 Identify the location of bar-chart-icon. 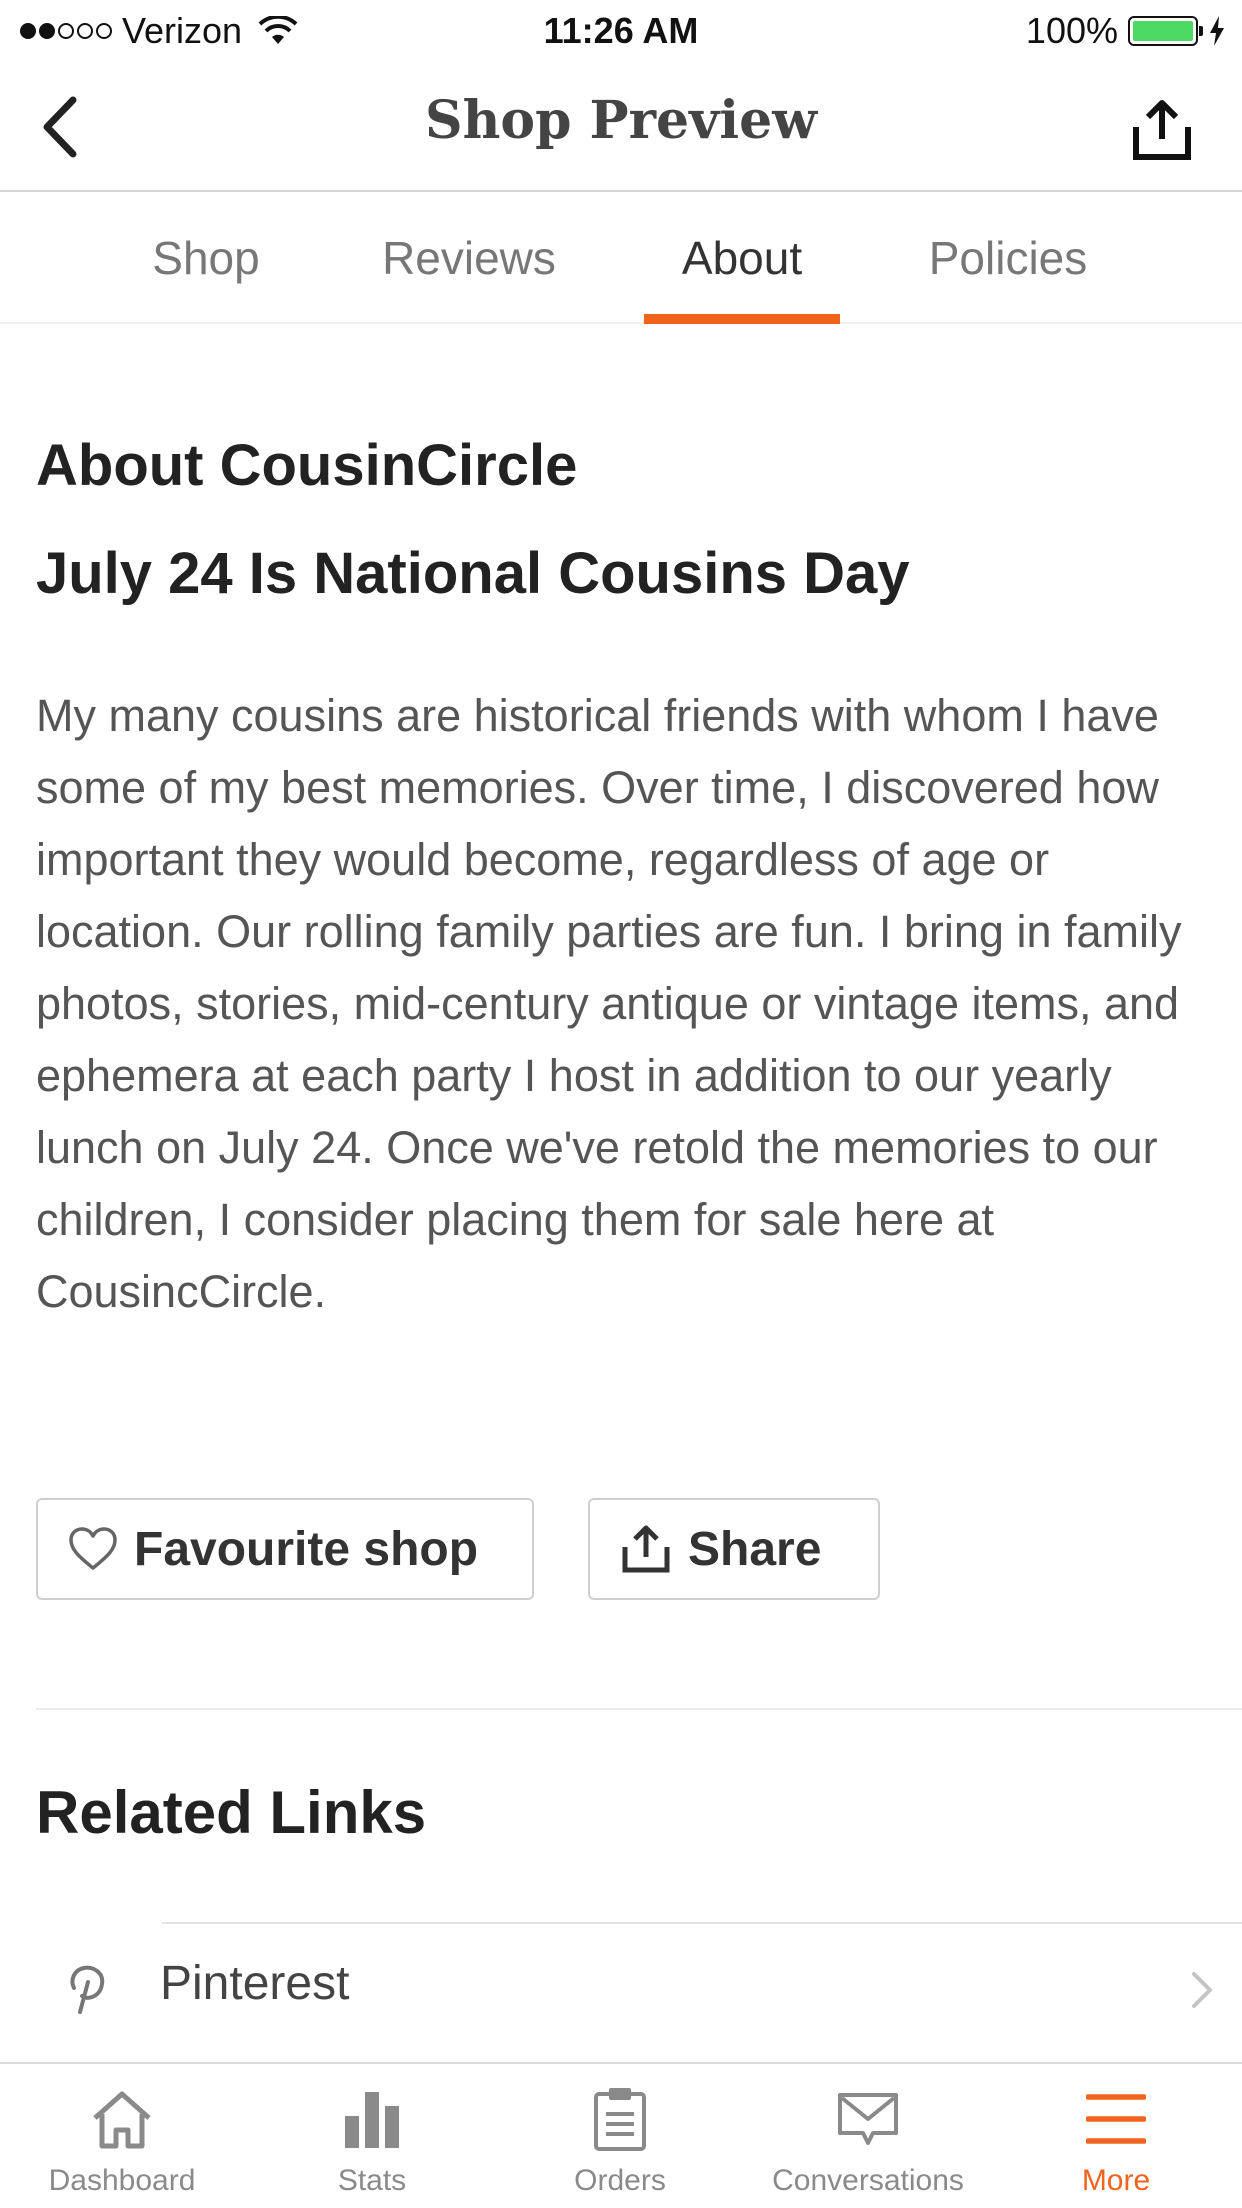
(372, 2120).